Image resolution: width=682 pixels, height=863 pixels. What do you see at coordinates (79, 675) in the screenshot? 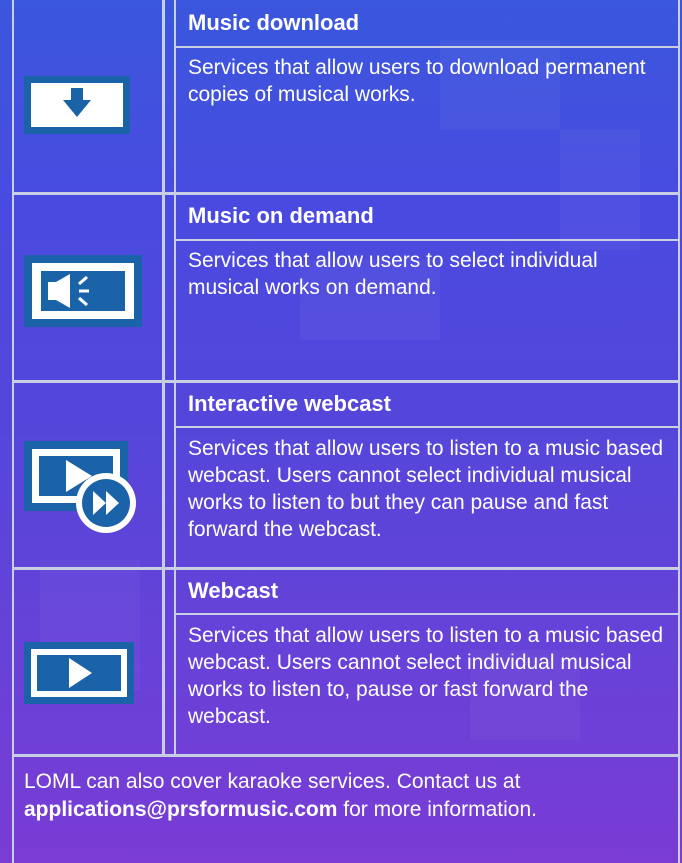
I see `play-icon` at bounding box center [79, 675].